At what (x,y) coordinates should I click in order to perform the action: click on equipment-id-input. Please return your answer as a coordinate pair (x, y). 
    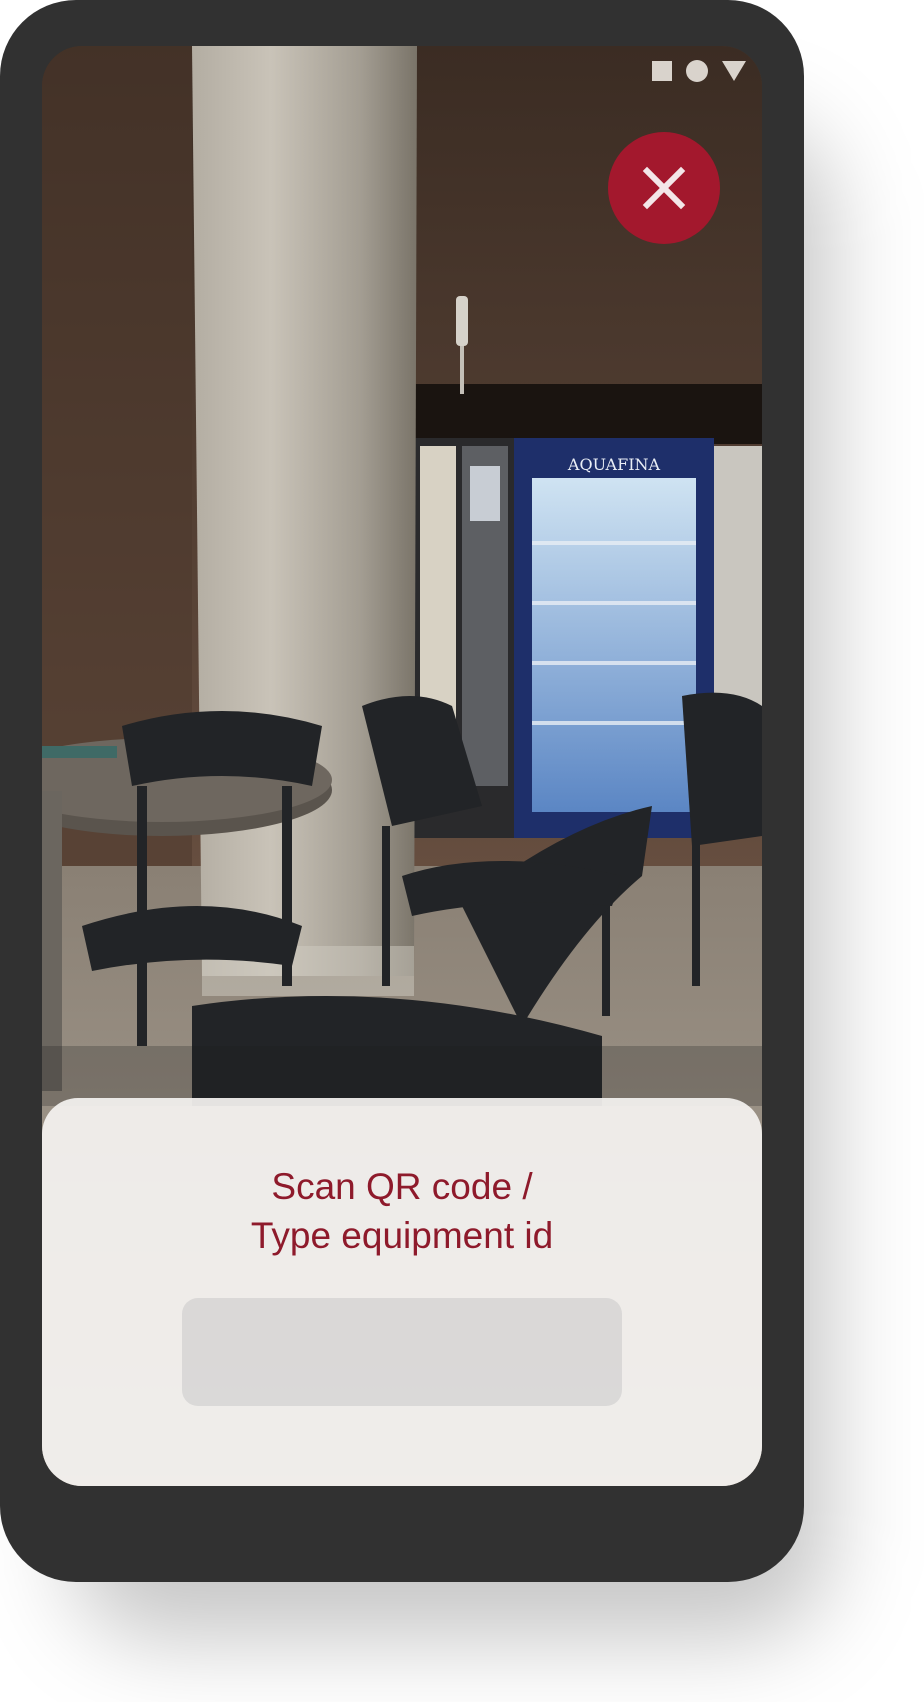
    Looking at the image, I should click on (402, 1352).